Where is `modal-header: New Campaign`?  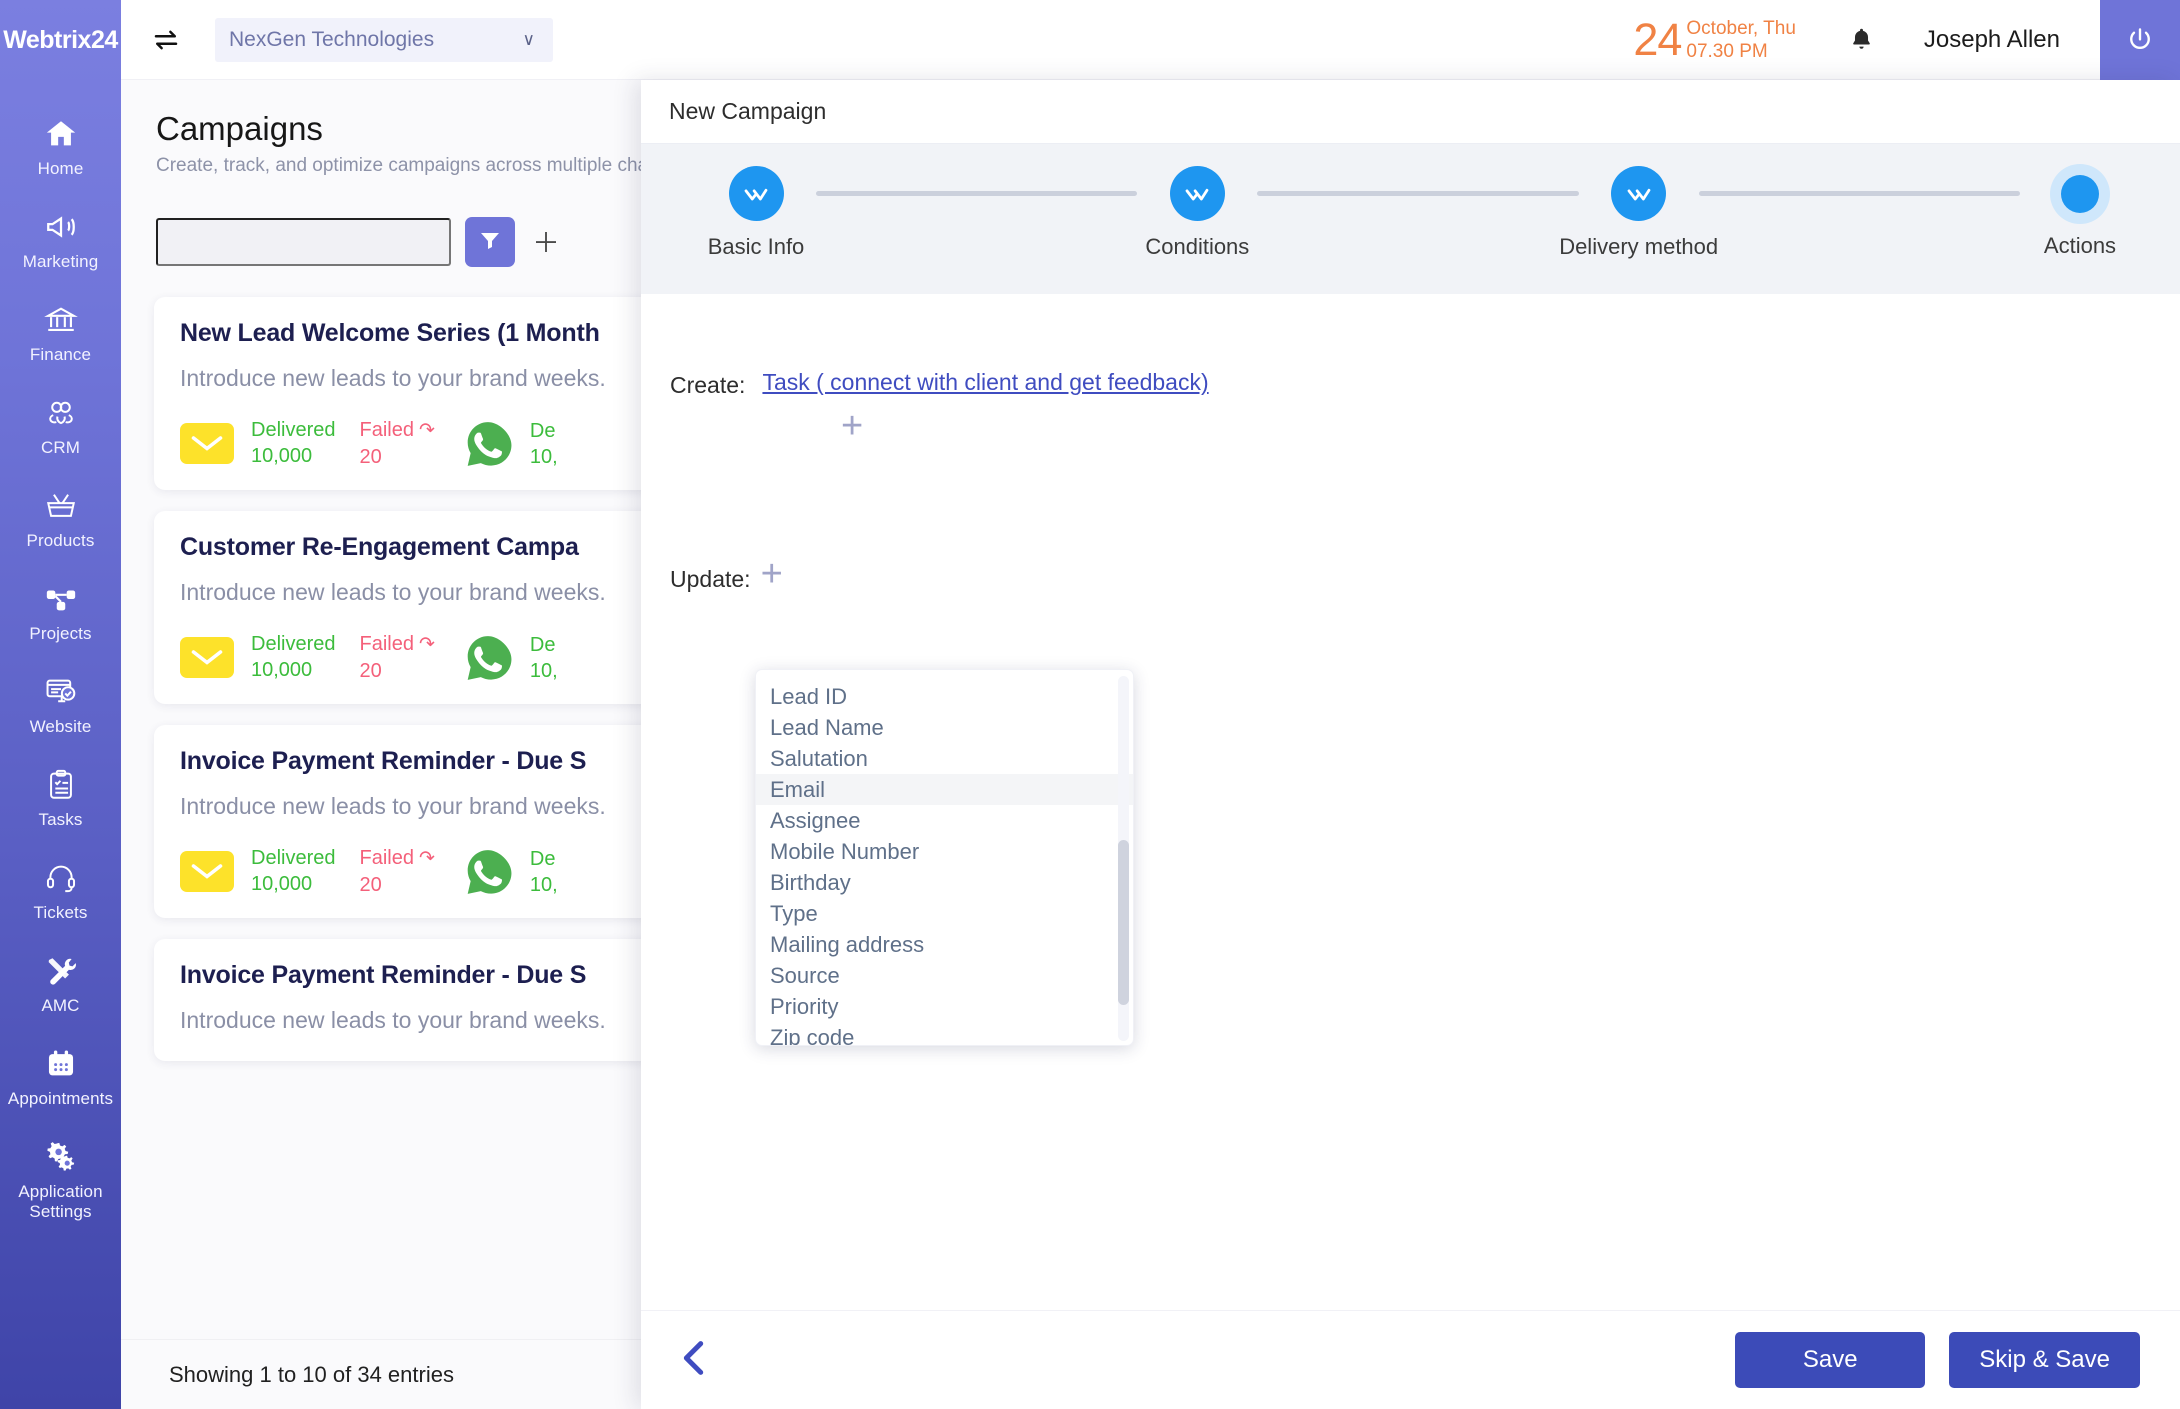
modal-header: New Campaign is located at coordinates (1410, 112).